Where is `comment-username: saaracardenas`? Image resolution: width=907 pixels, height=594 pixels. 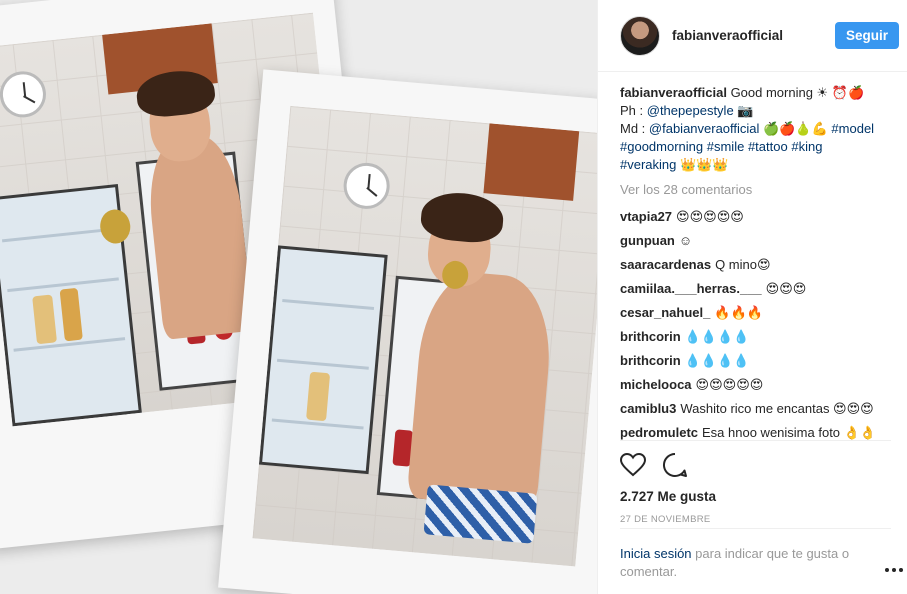 comment-username: saaracardenas is located at coordinates (665, 264).